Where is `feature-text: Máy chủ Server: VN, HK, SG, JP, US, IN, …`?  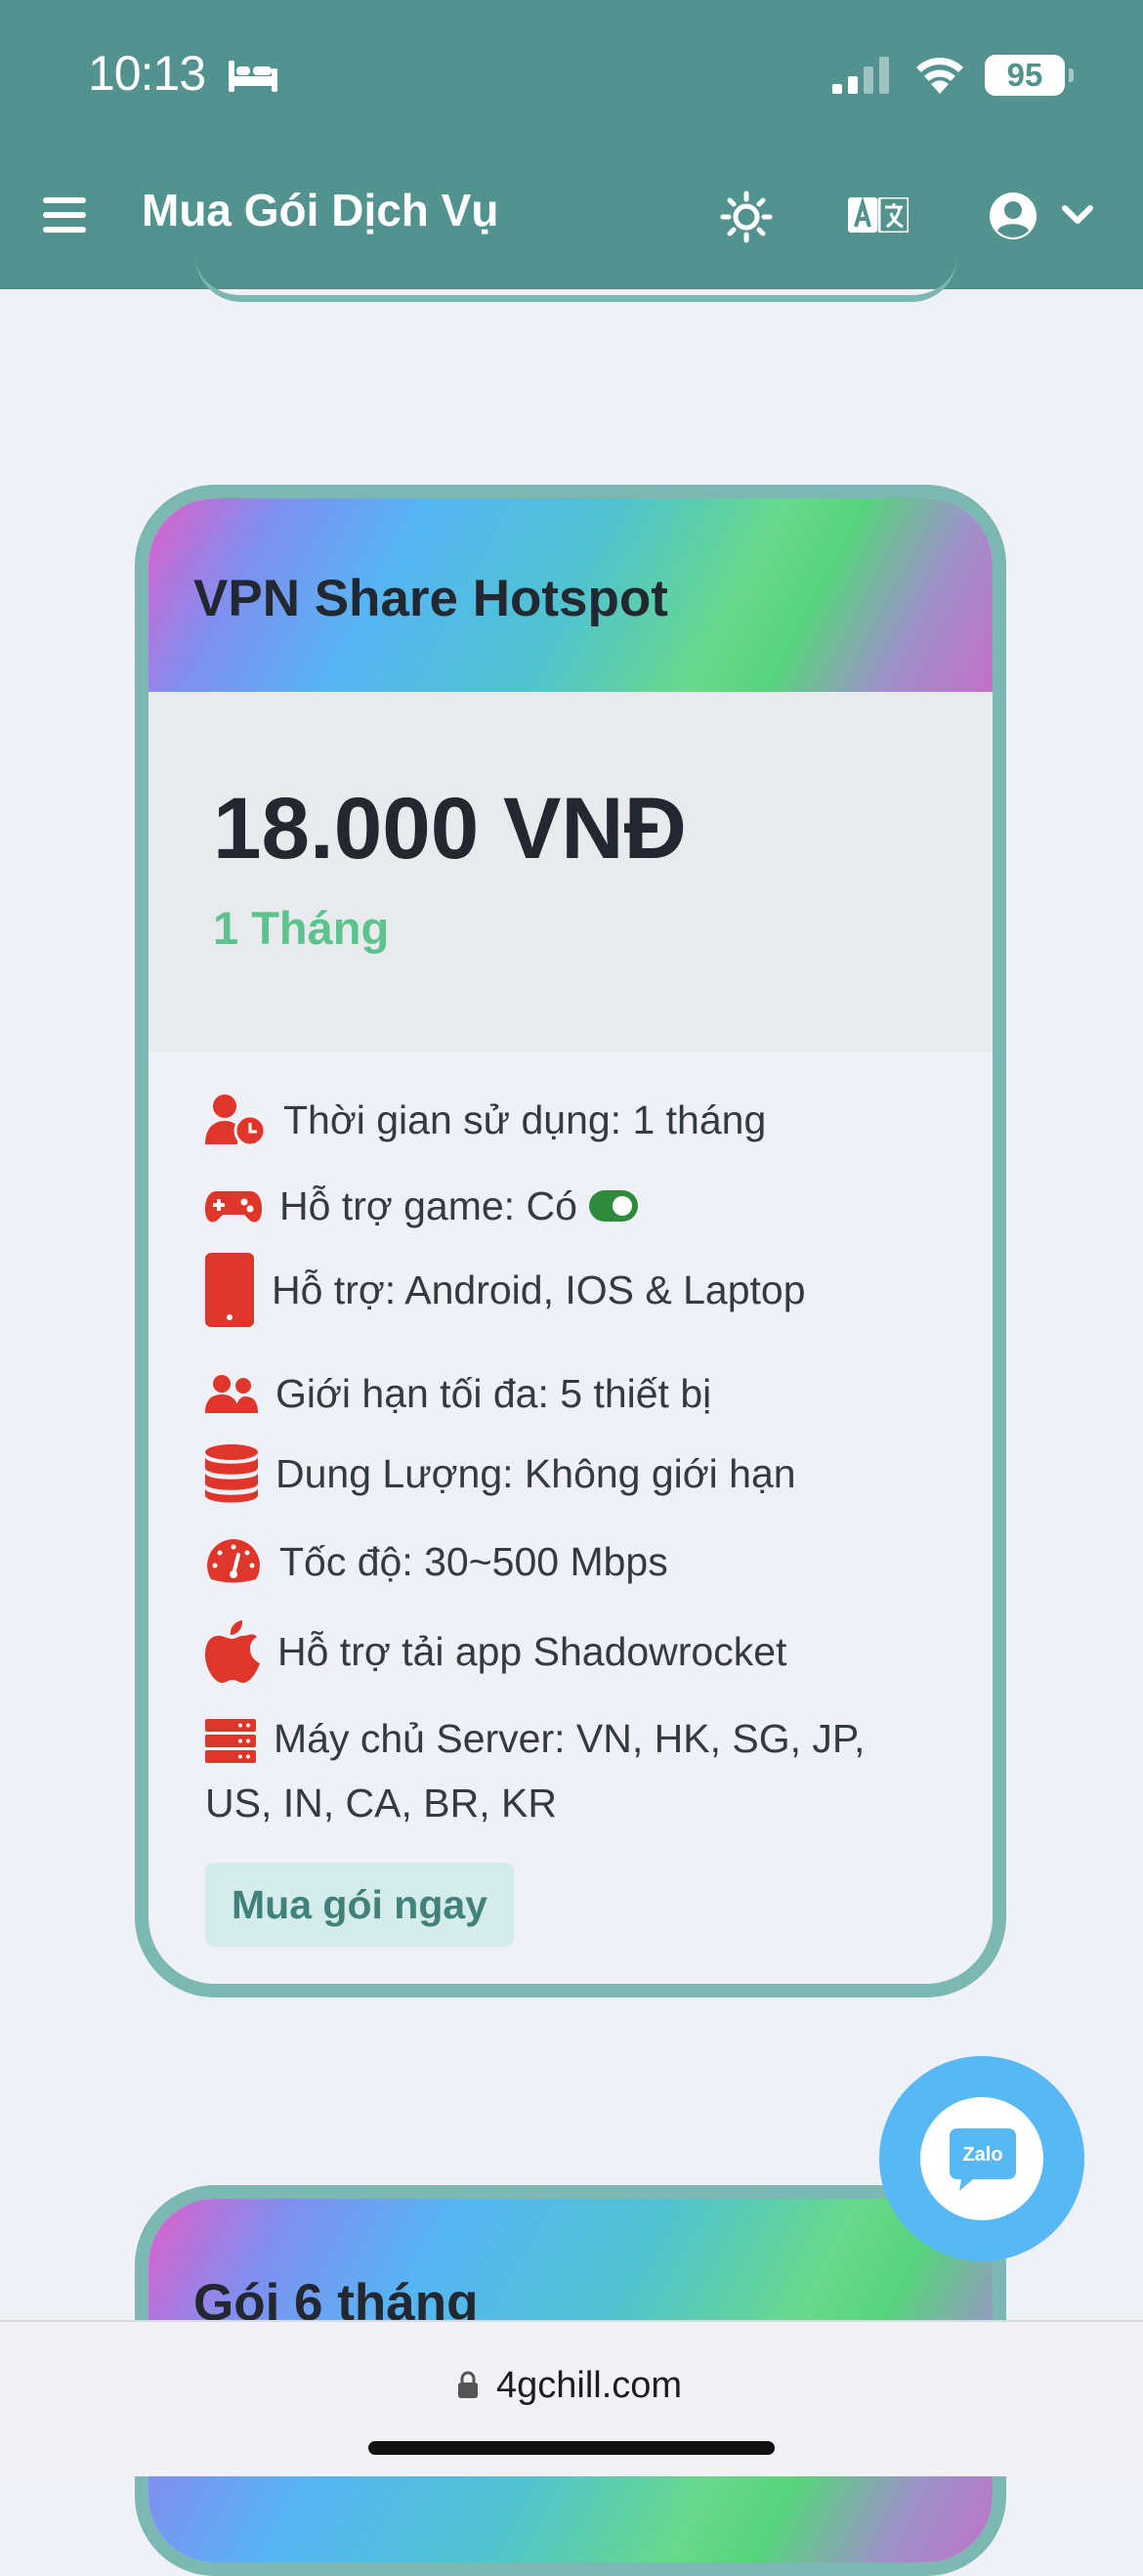
feature-text: Máy chủ Server: VN, HK, SG, JP, US, IN, … is located at coordinates (535, 1771).